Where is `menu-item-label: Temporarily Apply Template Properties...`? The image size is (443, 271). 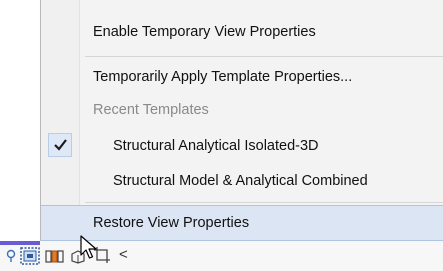
menu-item-label: Temporarily Apply Template Properties... is located at coordinates (223, 77).